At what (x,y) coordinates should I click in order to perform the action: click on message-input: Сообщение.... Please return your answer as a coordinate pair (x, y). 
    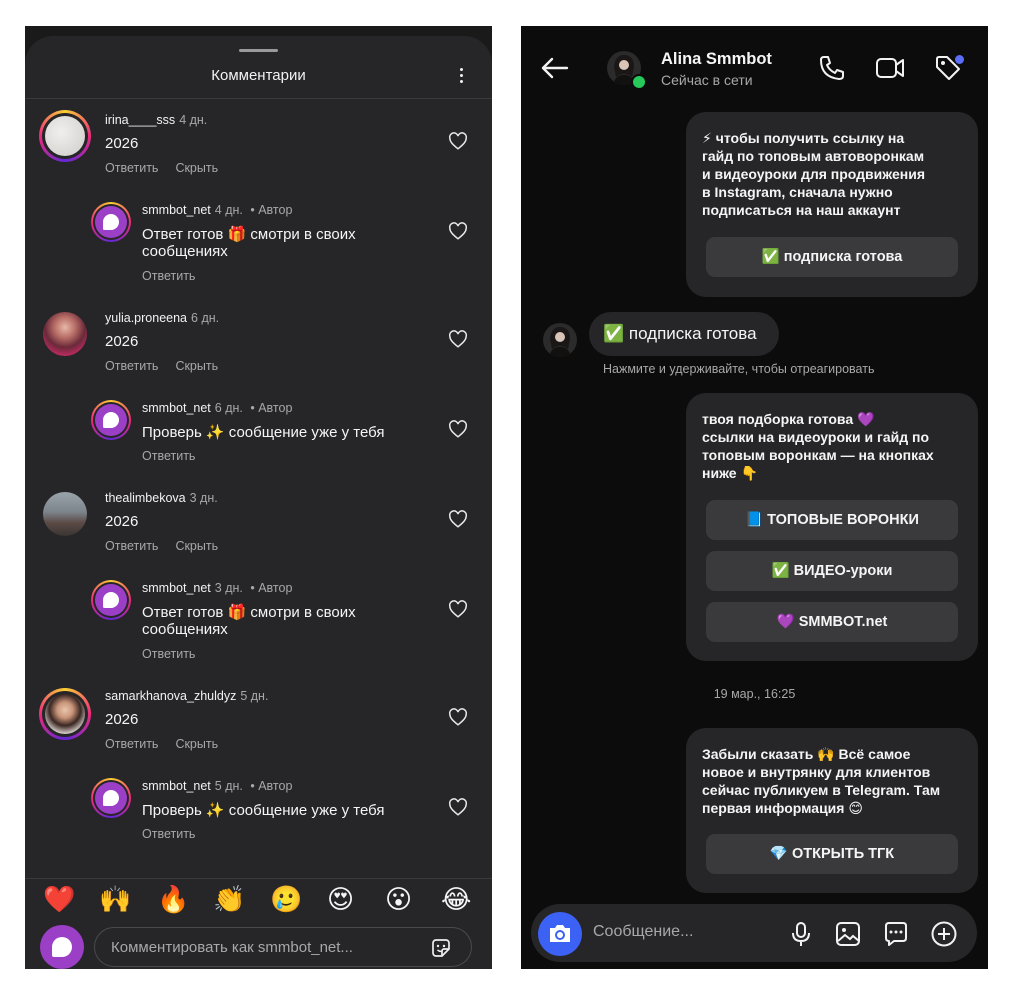
    Looking at the image, I should click on (643, 932).